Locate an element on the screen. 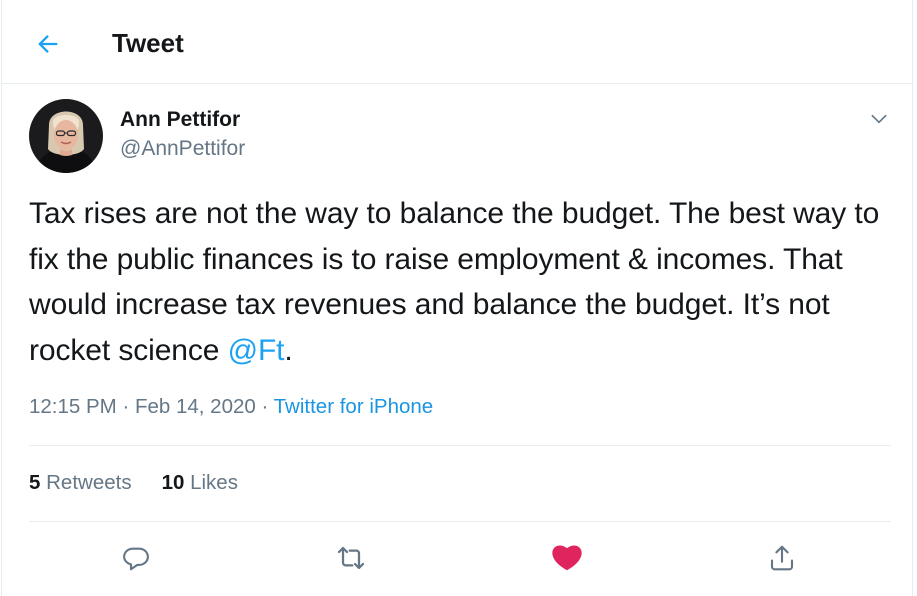 The height and width of the screenshot is (596, 917). reply-button is located at coordinates (136, 558).